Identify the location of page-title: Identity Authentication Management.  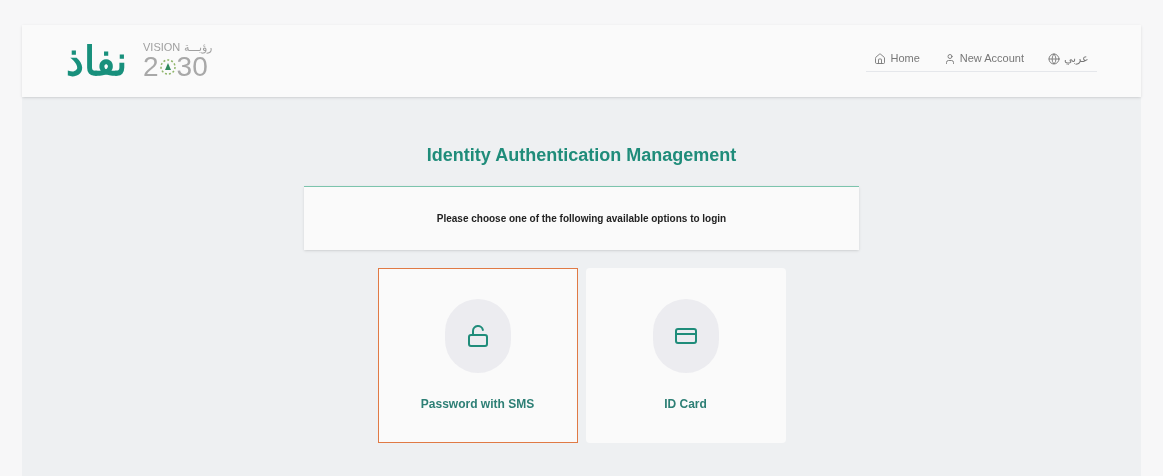
(581, 155).